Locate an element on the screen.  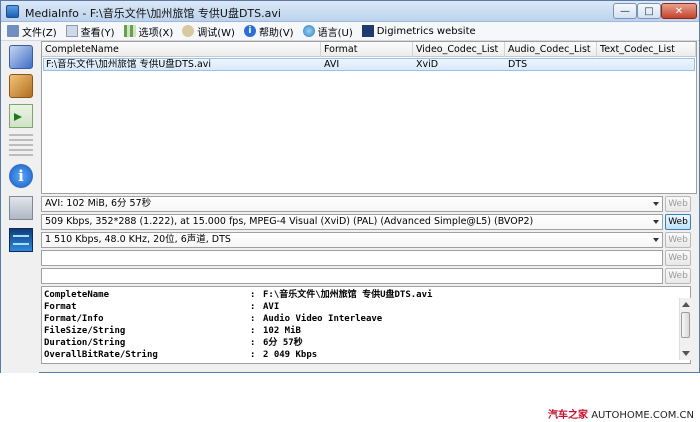
watermark-site: AUTOHOME.COM.CN is located at coordinates (642, 415).